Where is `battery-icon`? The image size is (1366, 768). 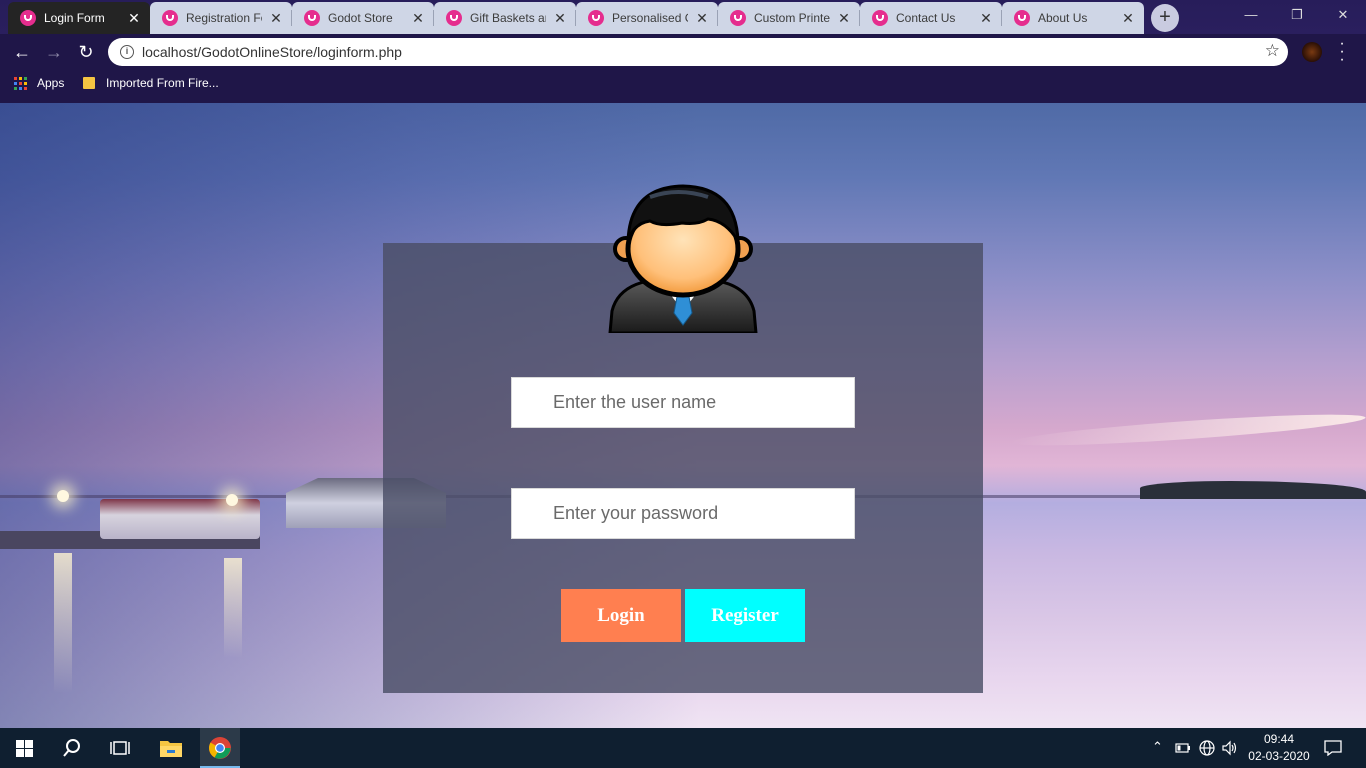 battery-icon is located at coordinates (1183, 748).